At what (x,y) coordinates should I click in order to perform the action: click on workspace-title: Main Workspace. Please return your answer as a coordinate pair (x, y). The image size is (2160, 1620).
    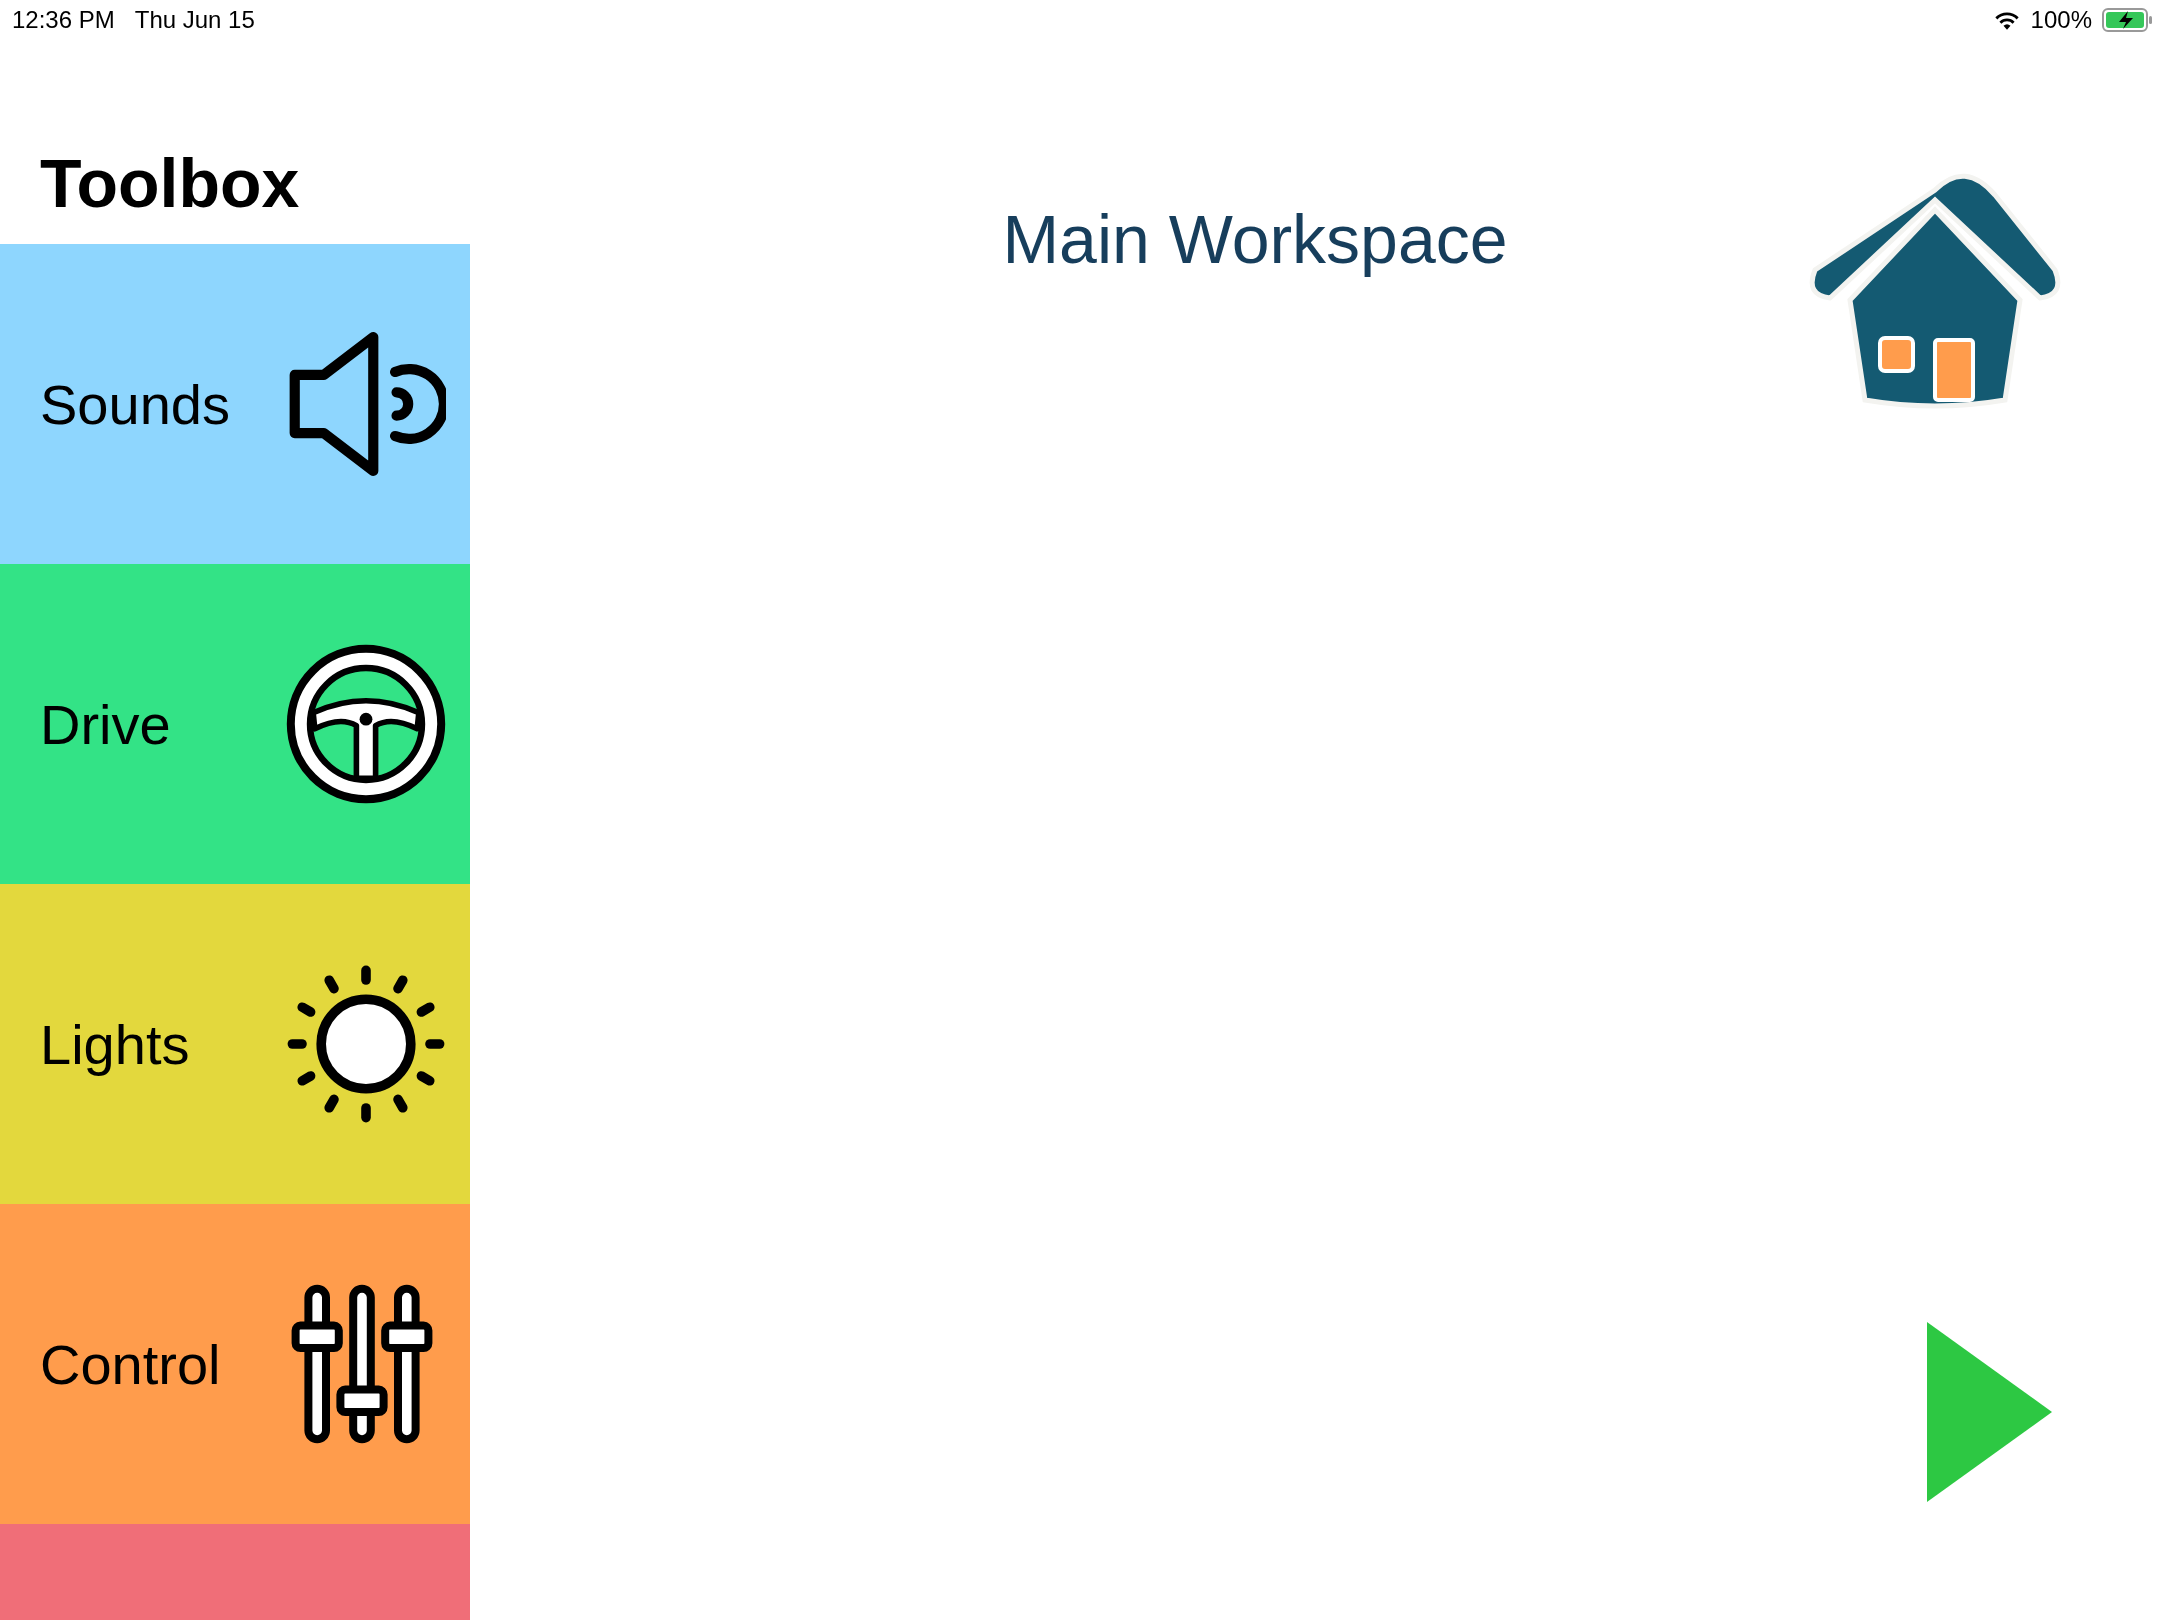
    Looking at the image, I should click on (1255, 239).